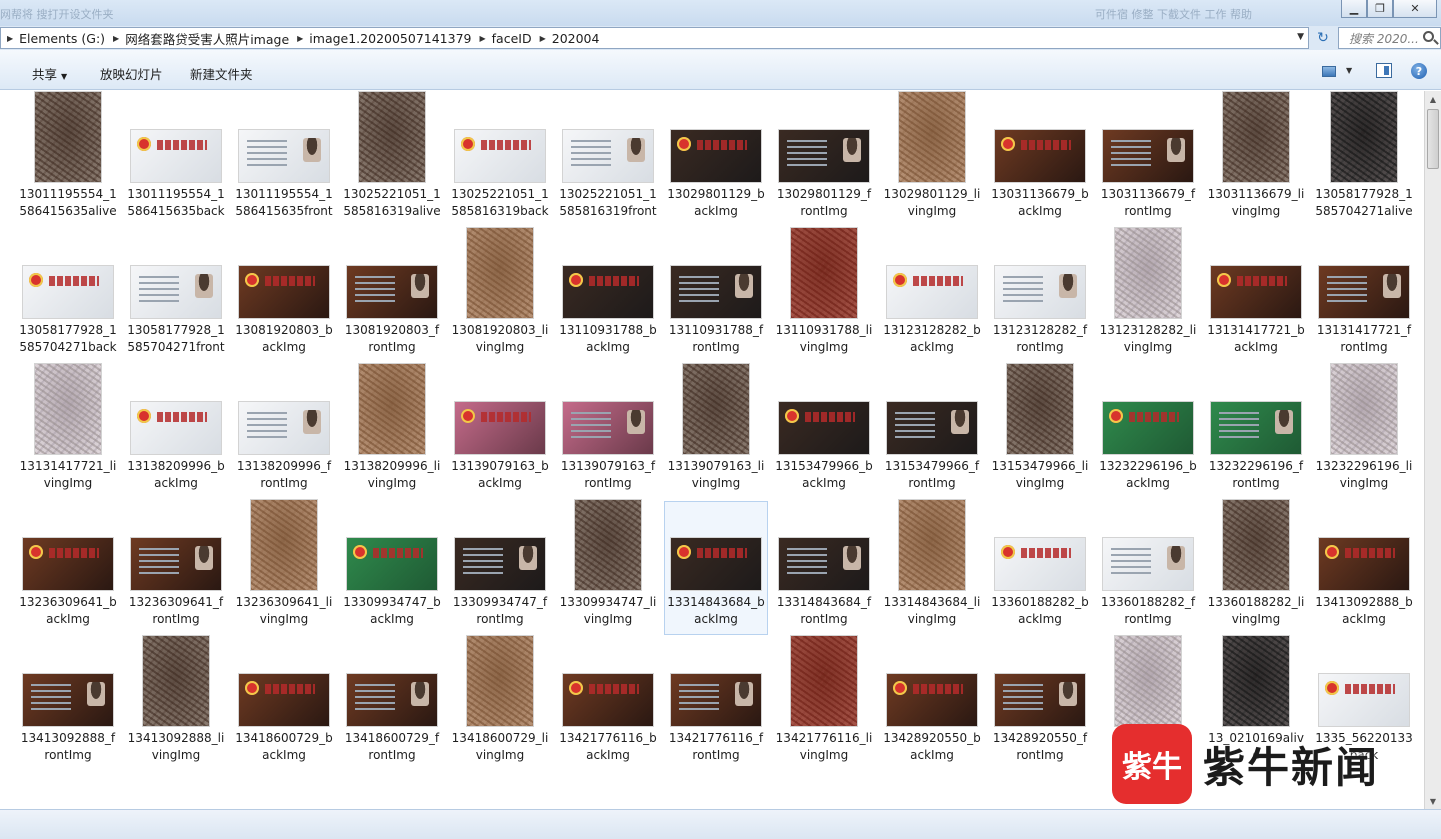 The height and width of the screenshot is (839, 1441). Describe the element at coordinates (1256, 567) in the screenshot. I see `file-item: 13360188282_livingImg` at that location.